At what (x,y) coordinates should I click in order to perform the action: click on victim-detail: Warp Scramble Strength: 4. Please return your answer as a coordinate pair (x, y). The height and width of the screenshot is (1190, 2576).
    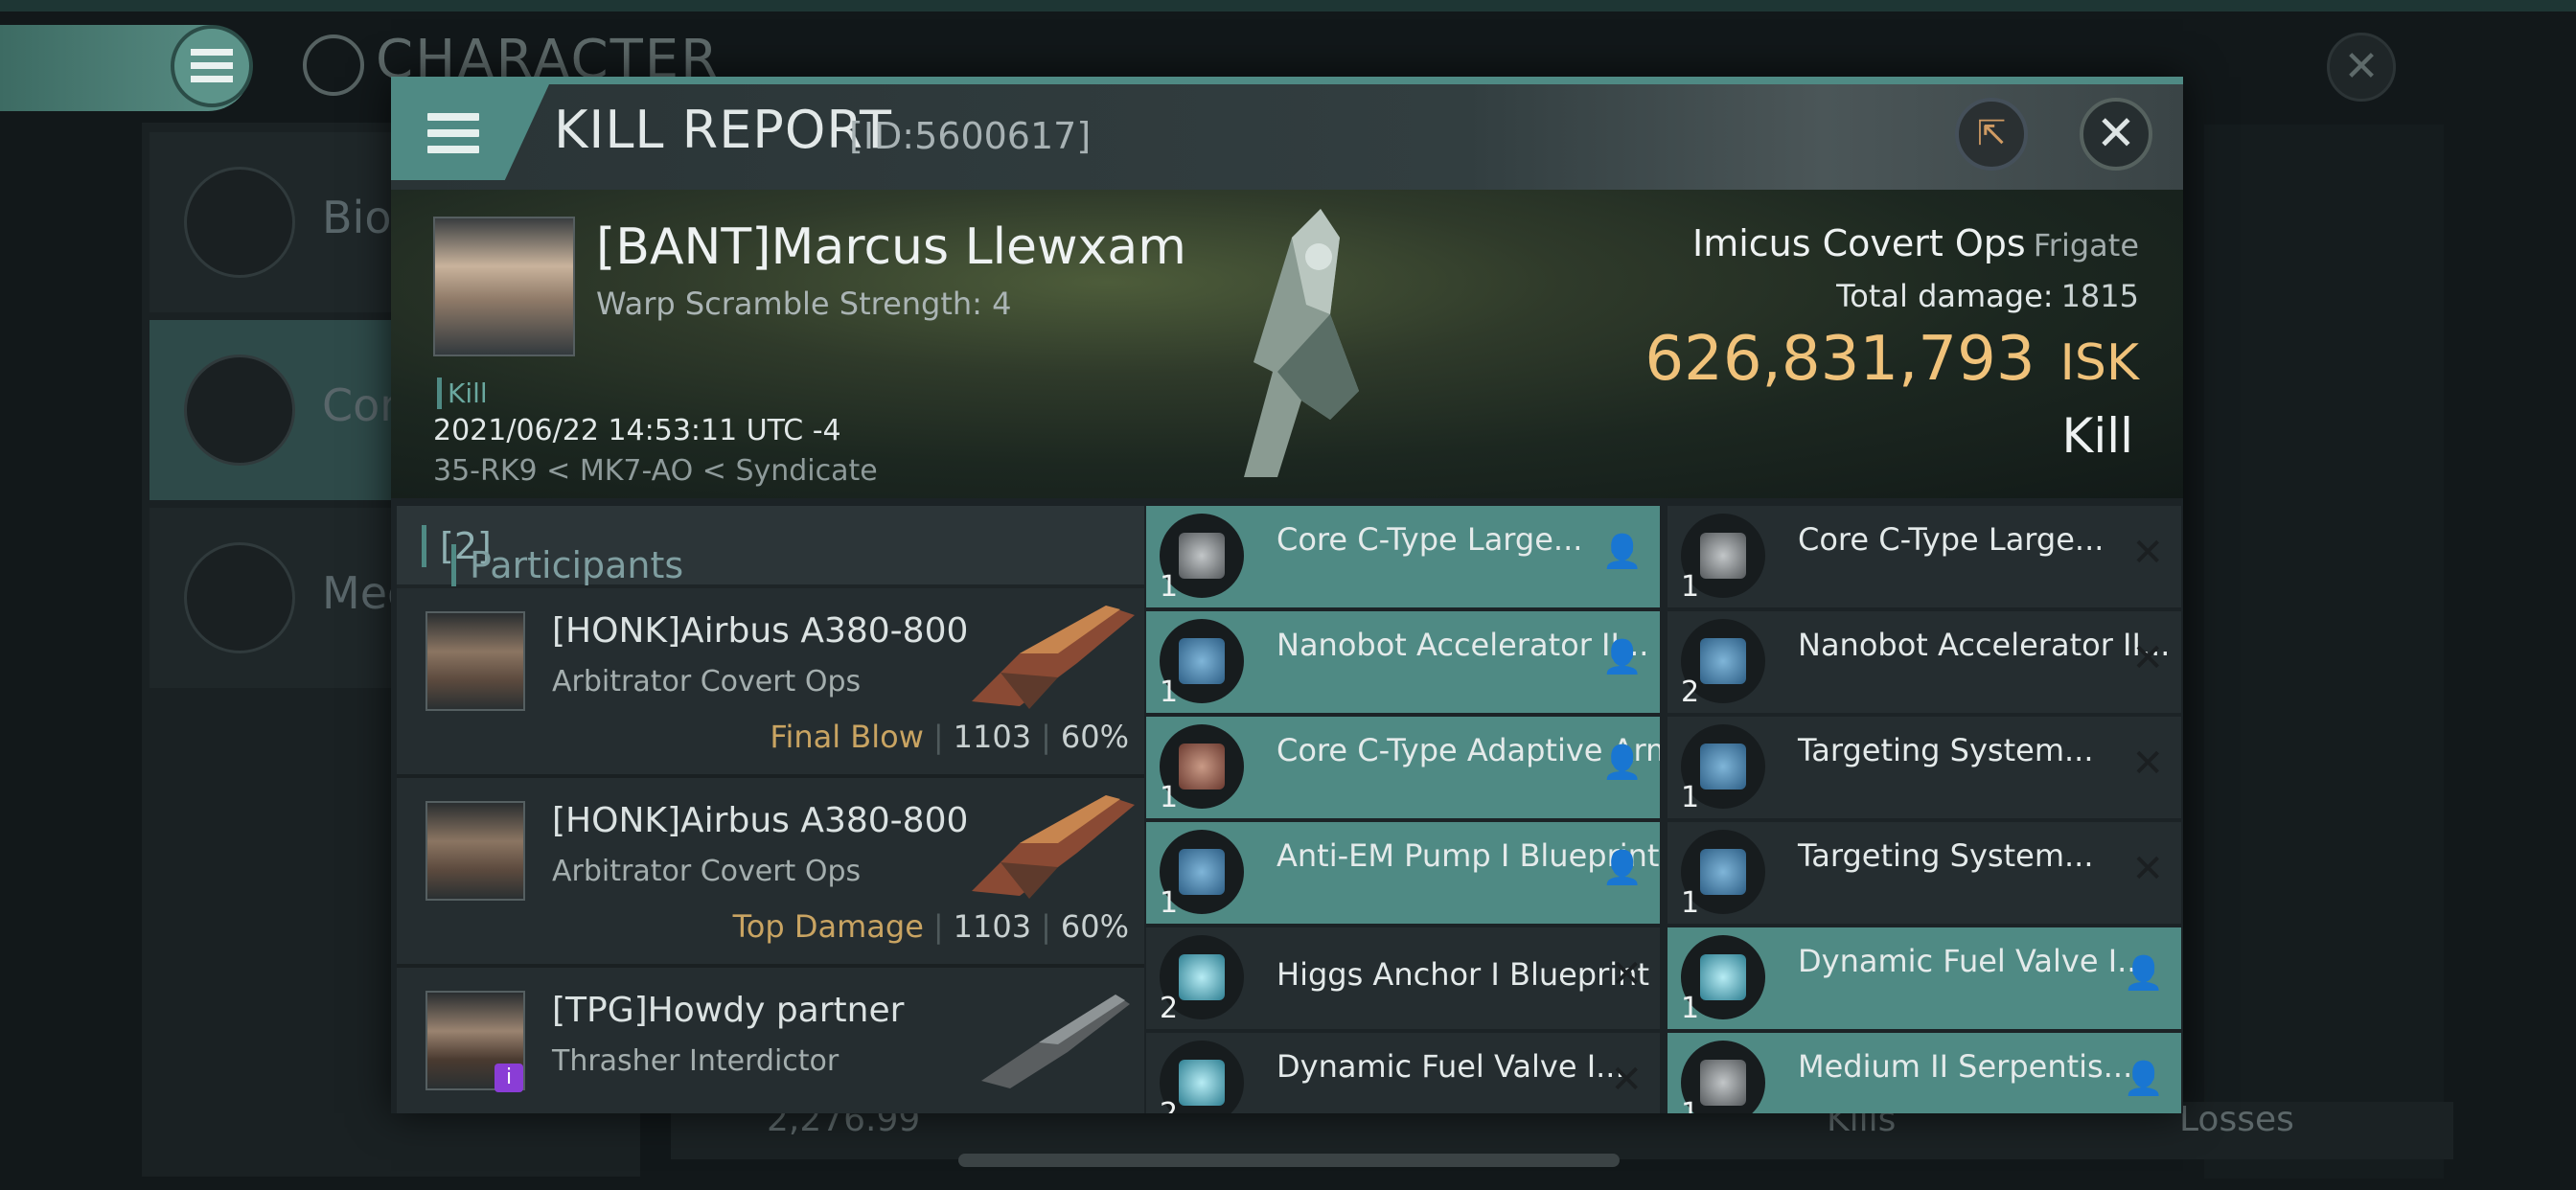
    Looking at the image, I should click on (804, 304).